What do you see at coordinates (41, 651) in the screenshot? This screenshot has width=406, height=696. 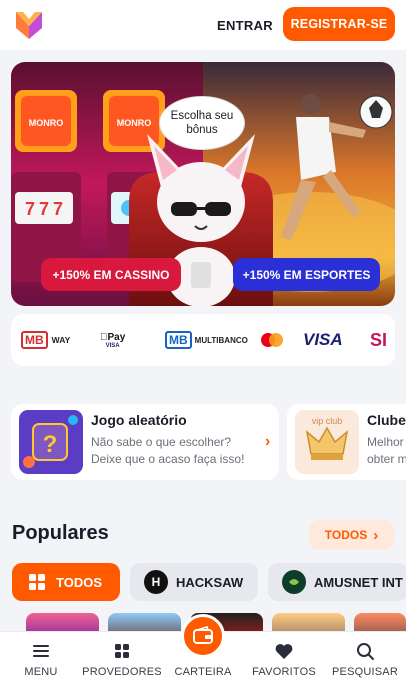 I see `menu-icon` at bounding box center [41, 651].